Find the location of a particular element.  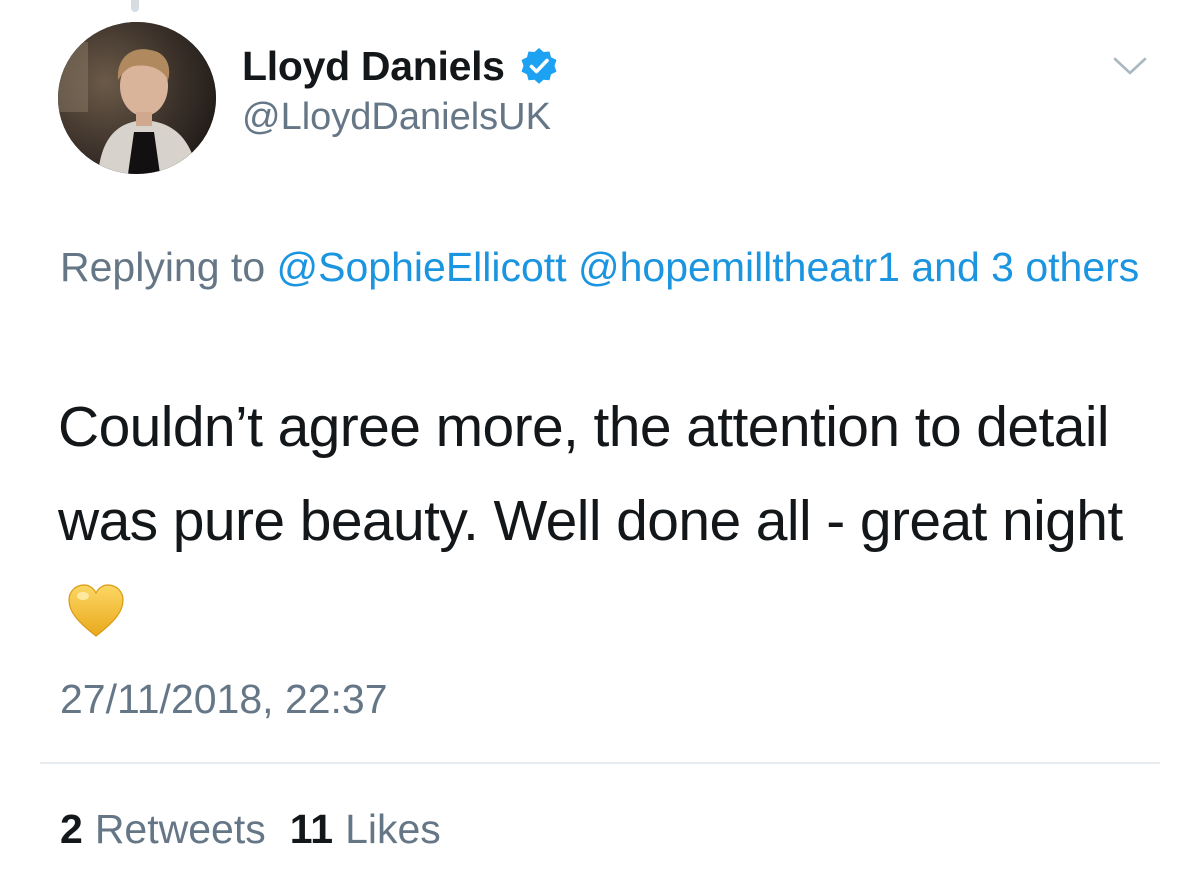

divider is located at coordinates (600, 763).